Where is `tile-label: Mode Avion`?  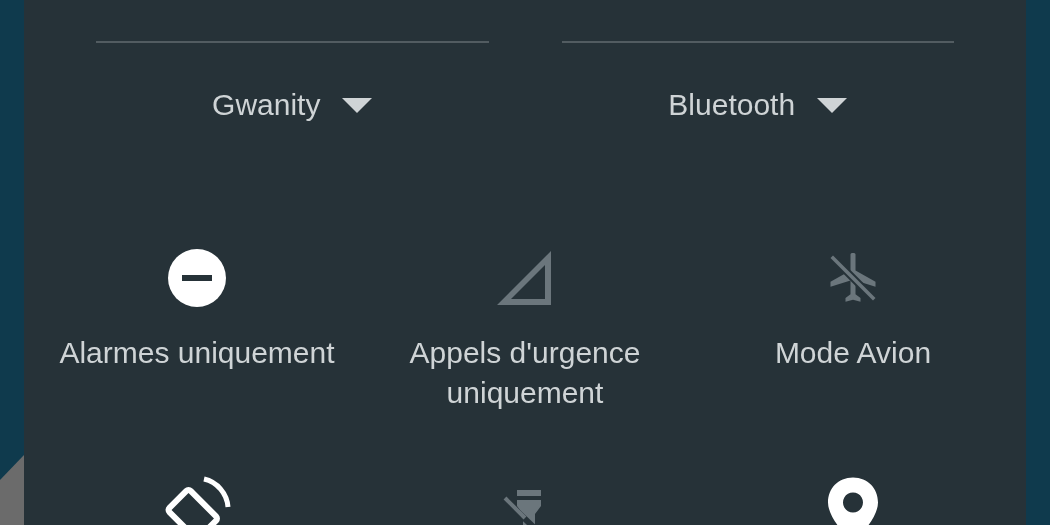 tile-label: Mode Avion is located at coordinates (853, 353).